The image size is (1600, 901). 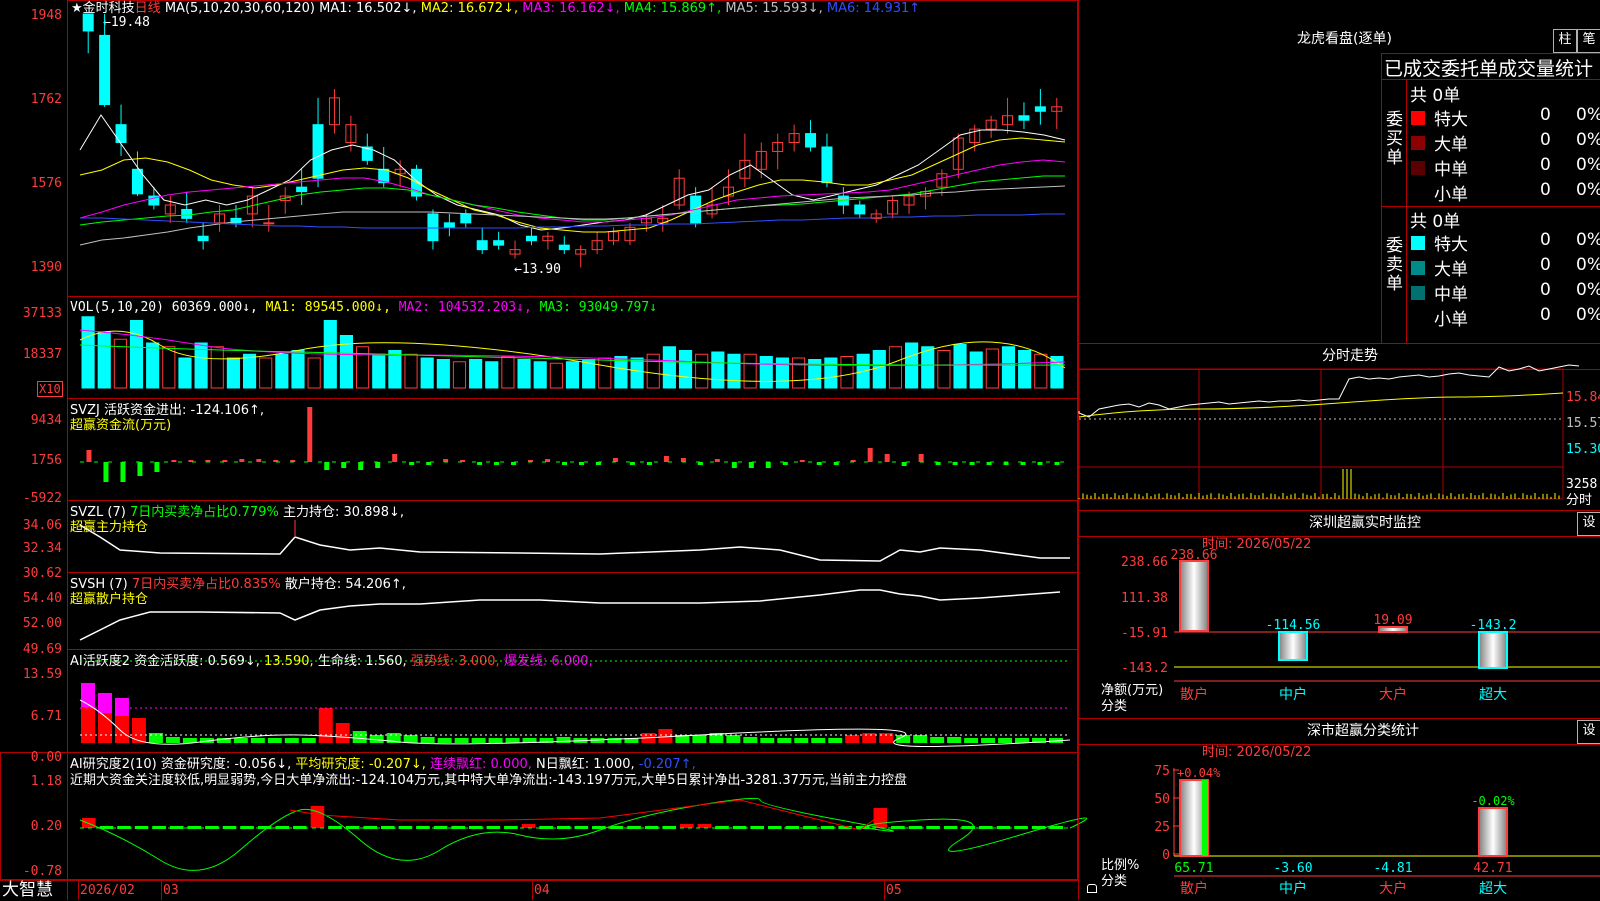 I want to click on classify-unit: 比例%, so click(x=1120, y=865).